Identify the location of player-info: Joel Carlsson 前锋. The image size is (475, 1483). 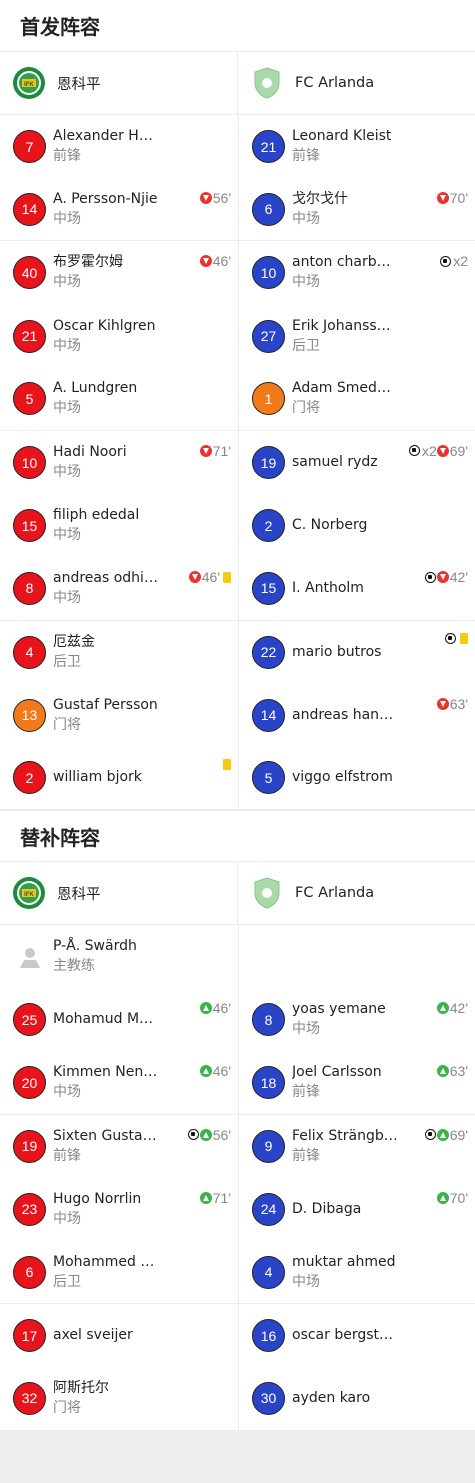
(337, 1082).